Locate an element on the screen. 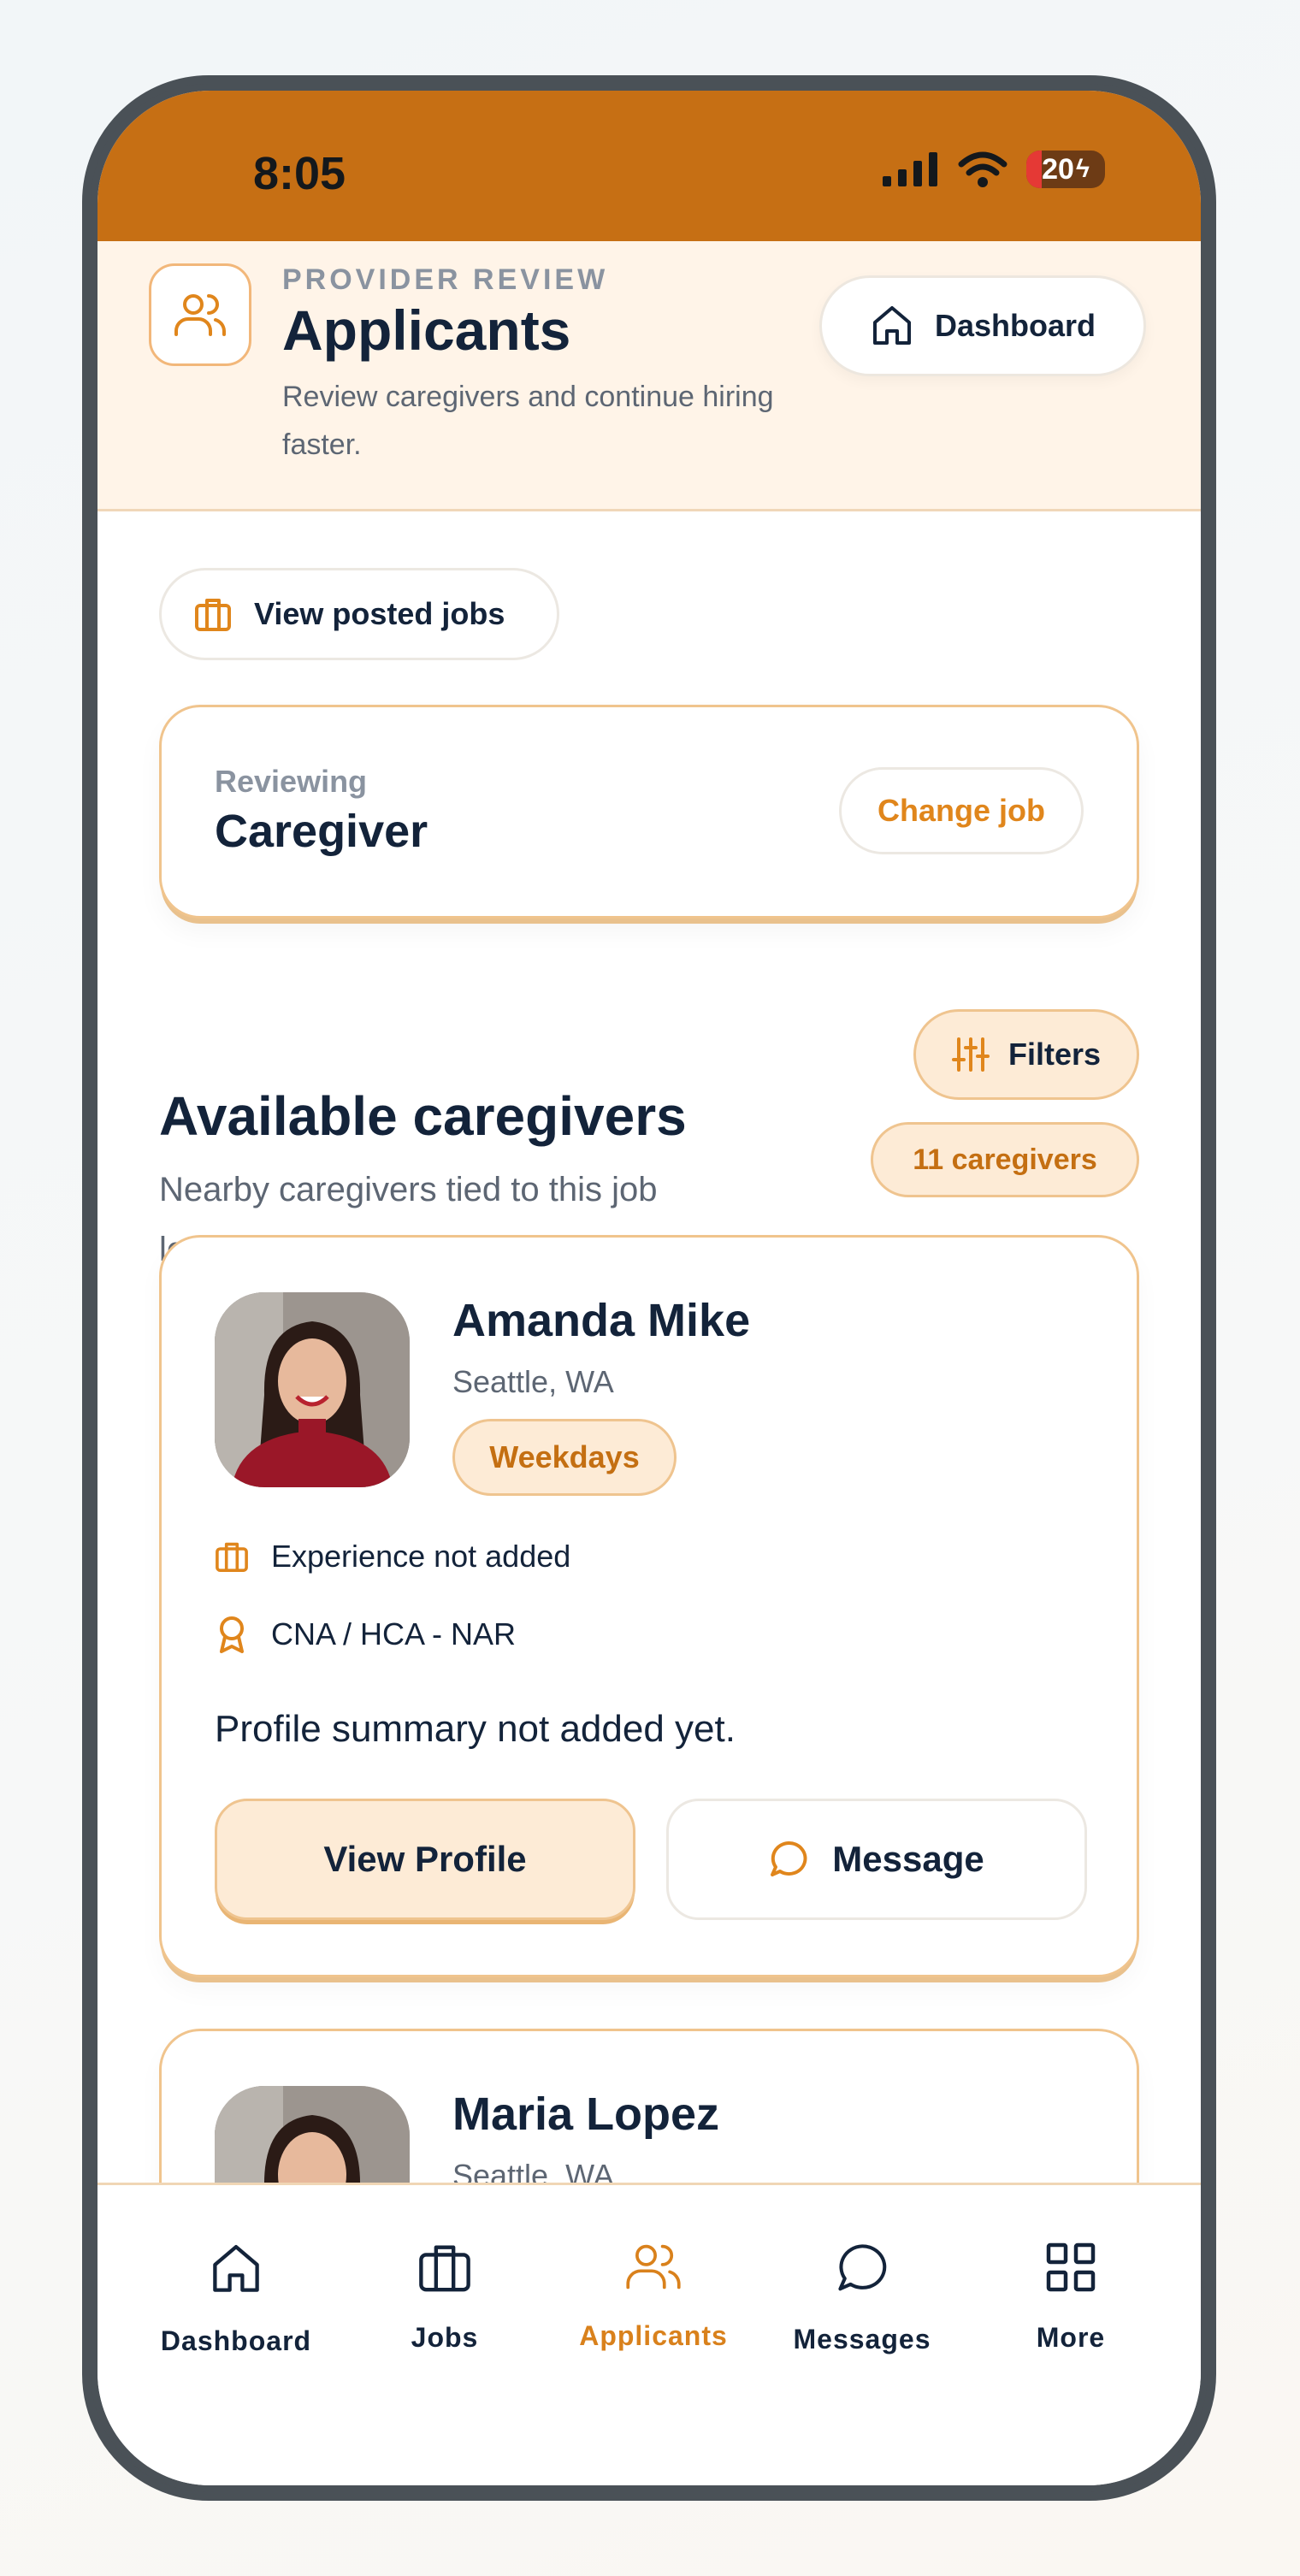  profile-summary: Profile summary not added yet. is located at coordinates (475, 1729).